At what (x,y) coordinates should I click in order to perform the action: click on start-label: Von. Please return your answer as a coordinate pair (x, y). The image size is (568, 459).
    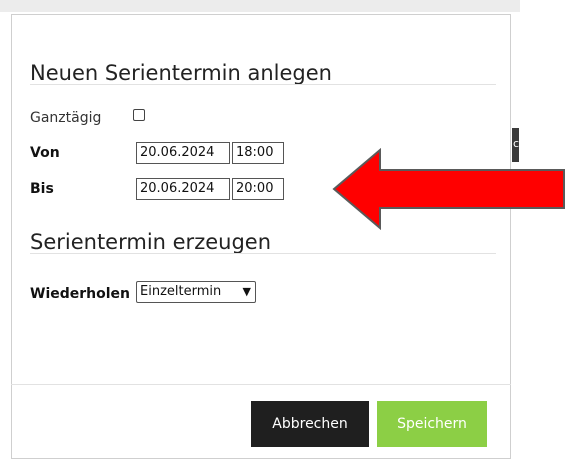
    Looking at the image, I should click on (45, 153).